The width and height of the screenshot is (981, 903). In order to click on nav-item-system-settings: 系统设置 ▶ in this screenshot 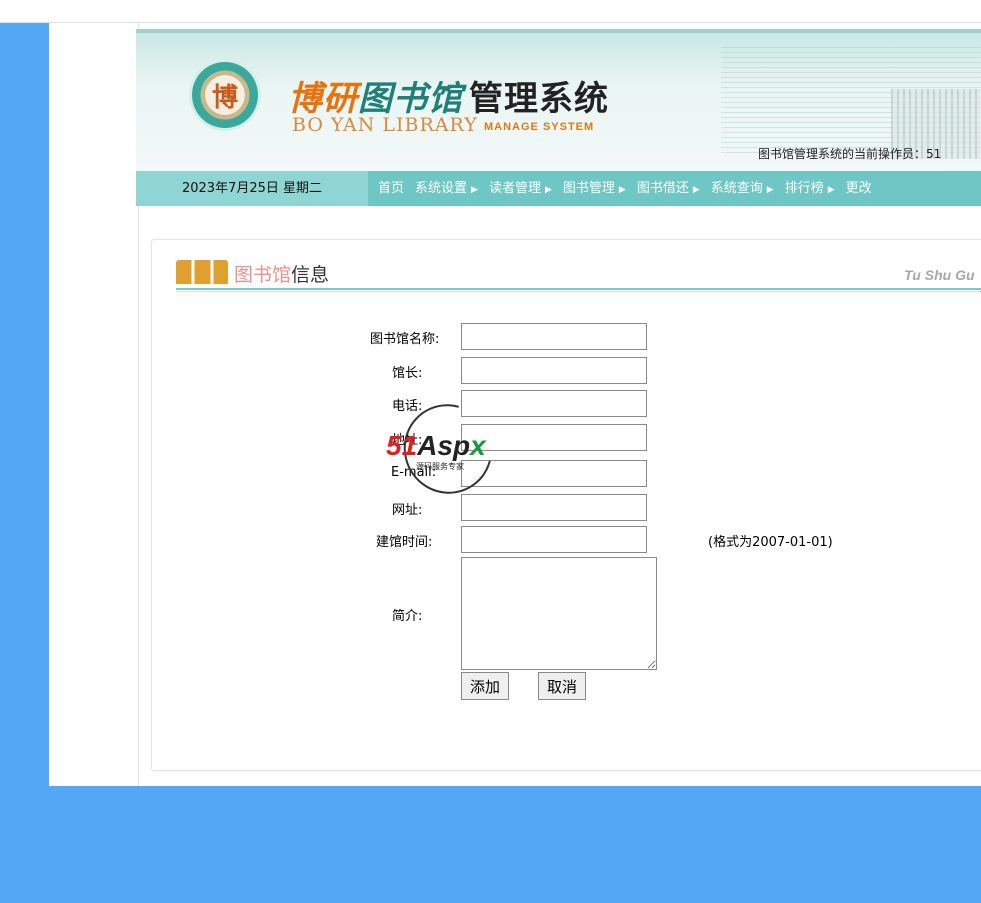, I will do `click(446, 188)`.